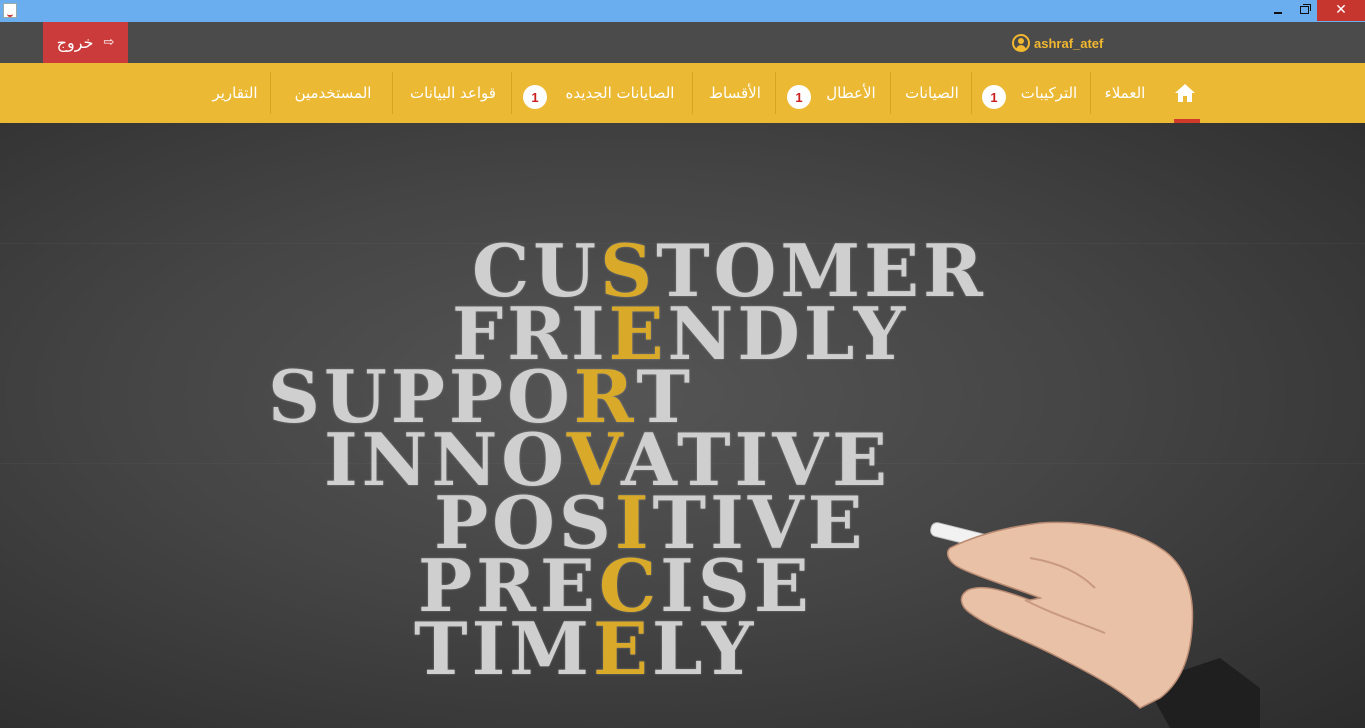  I want to click on nav-item-label: المستخدمين, so click(333, 93).